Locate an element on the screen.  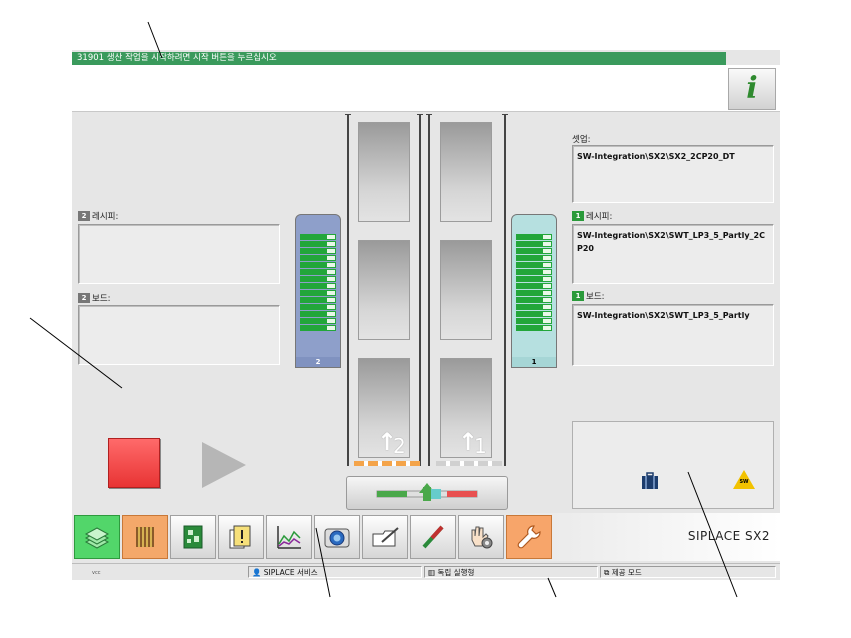
feeder-table-icon is located at coordinates (145, 537).